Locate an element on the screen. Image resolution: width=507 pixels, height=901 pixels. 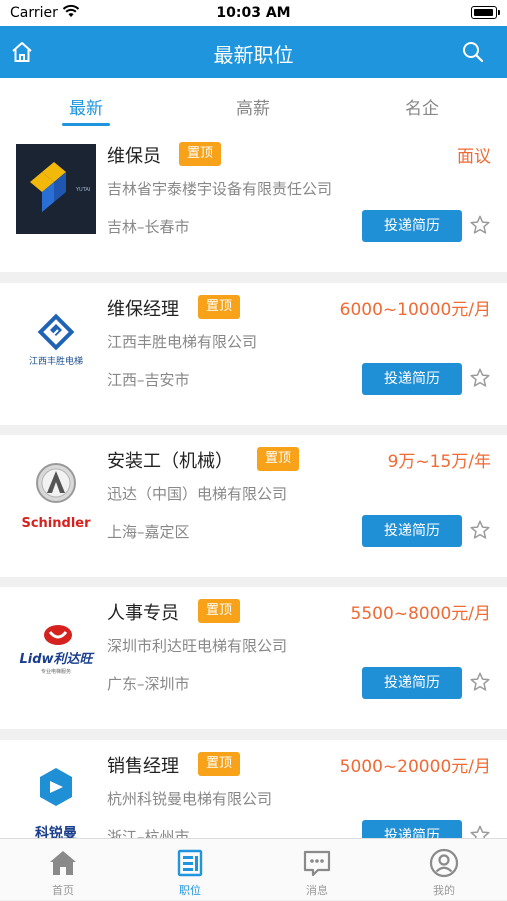
clock: 10:03 AM is located at coordinates (253, 13).